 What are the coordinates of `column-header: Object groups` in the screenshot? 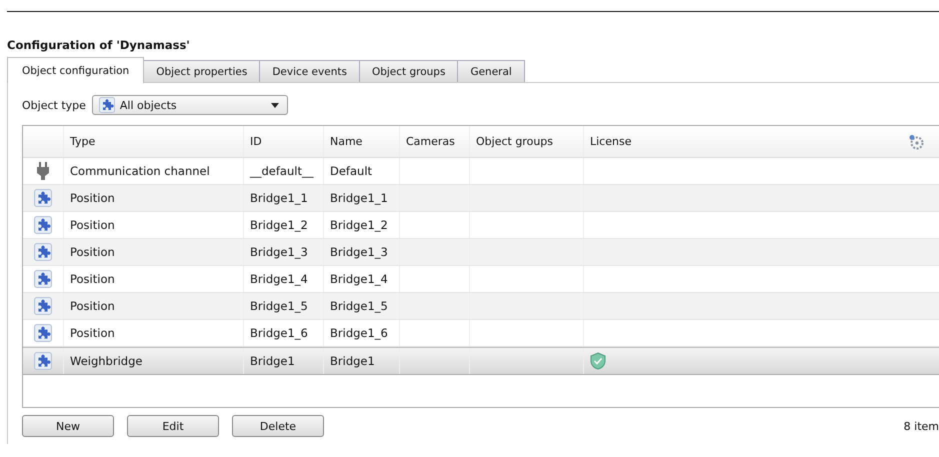 It's located at (514, 141).